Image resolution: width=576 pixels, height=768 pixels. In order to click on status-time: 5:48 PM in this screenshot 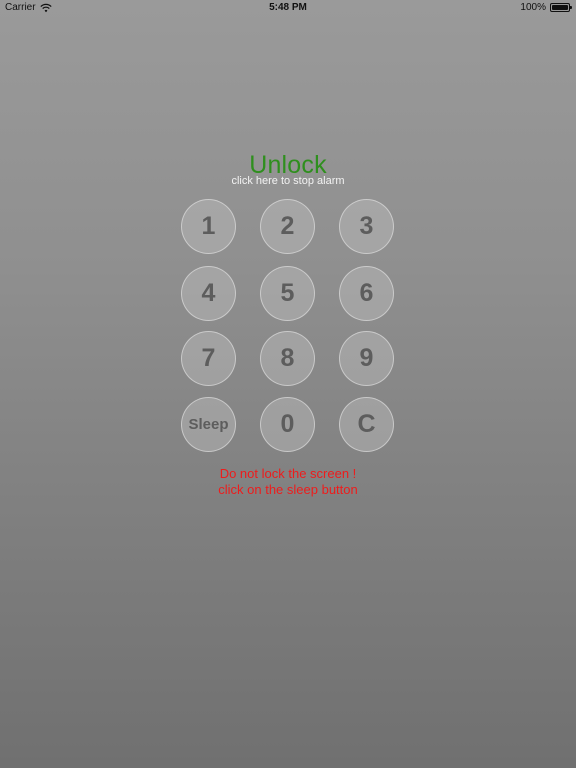, I will do `click(288, 7)`.